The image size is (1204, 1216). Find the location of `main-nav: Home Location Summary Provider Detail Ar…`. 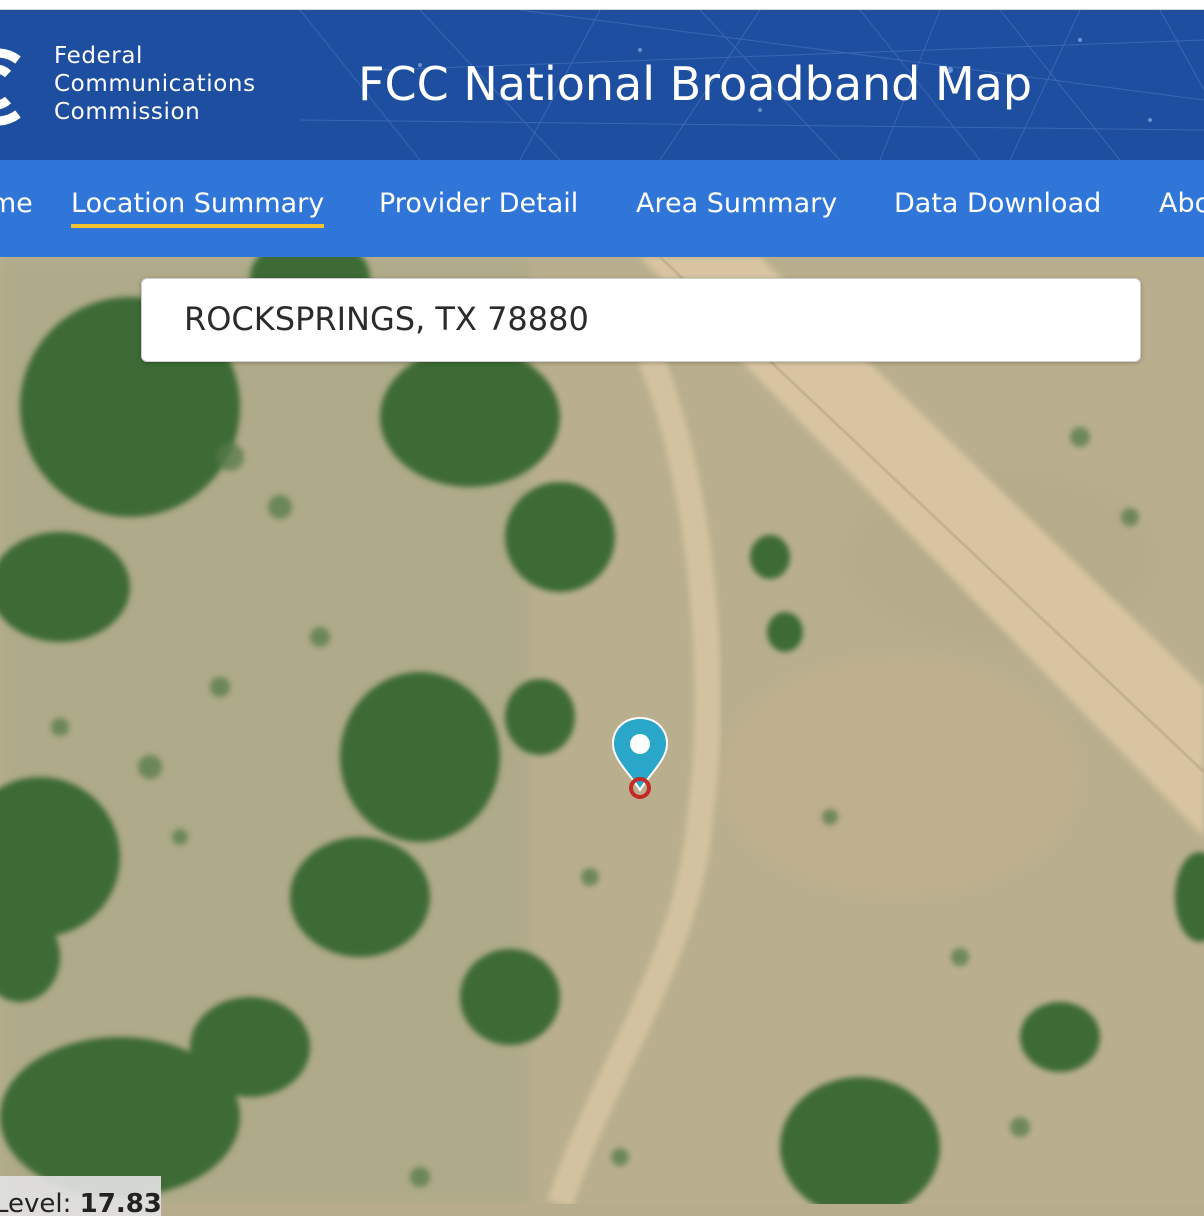

main-nav: Home Location Summary Provider Detail Ar… is located at coordinates (602, 208).